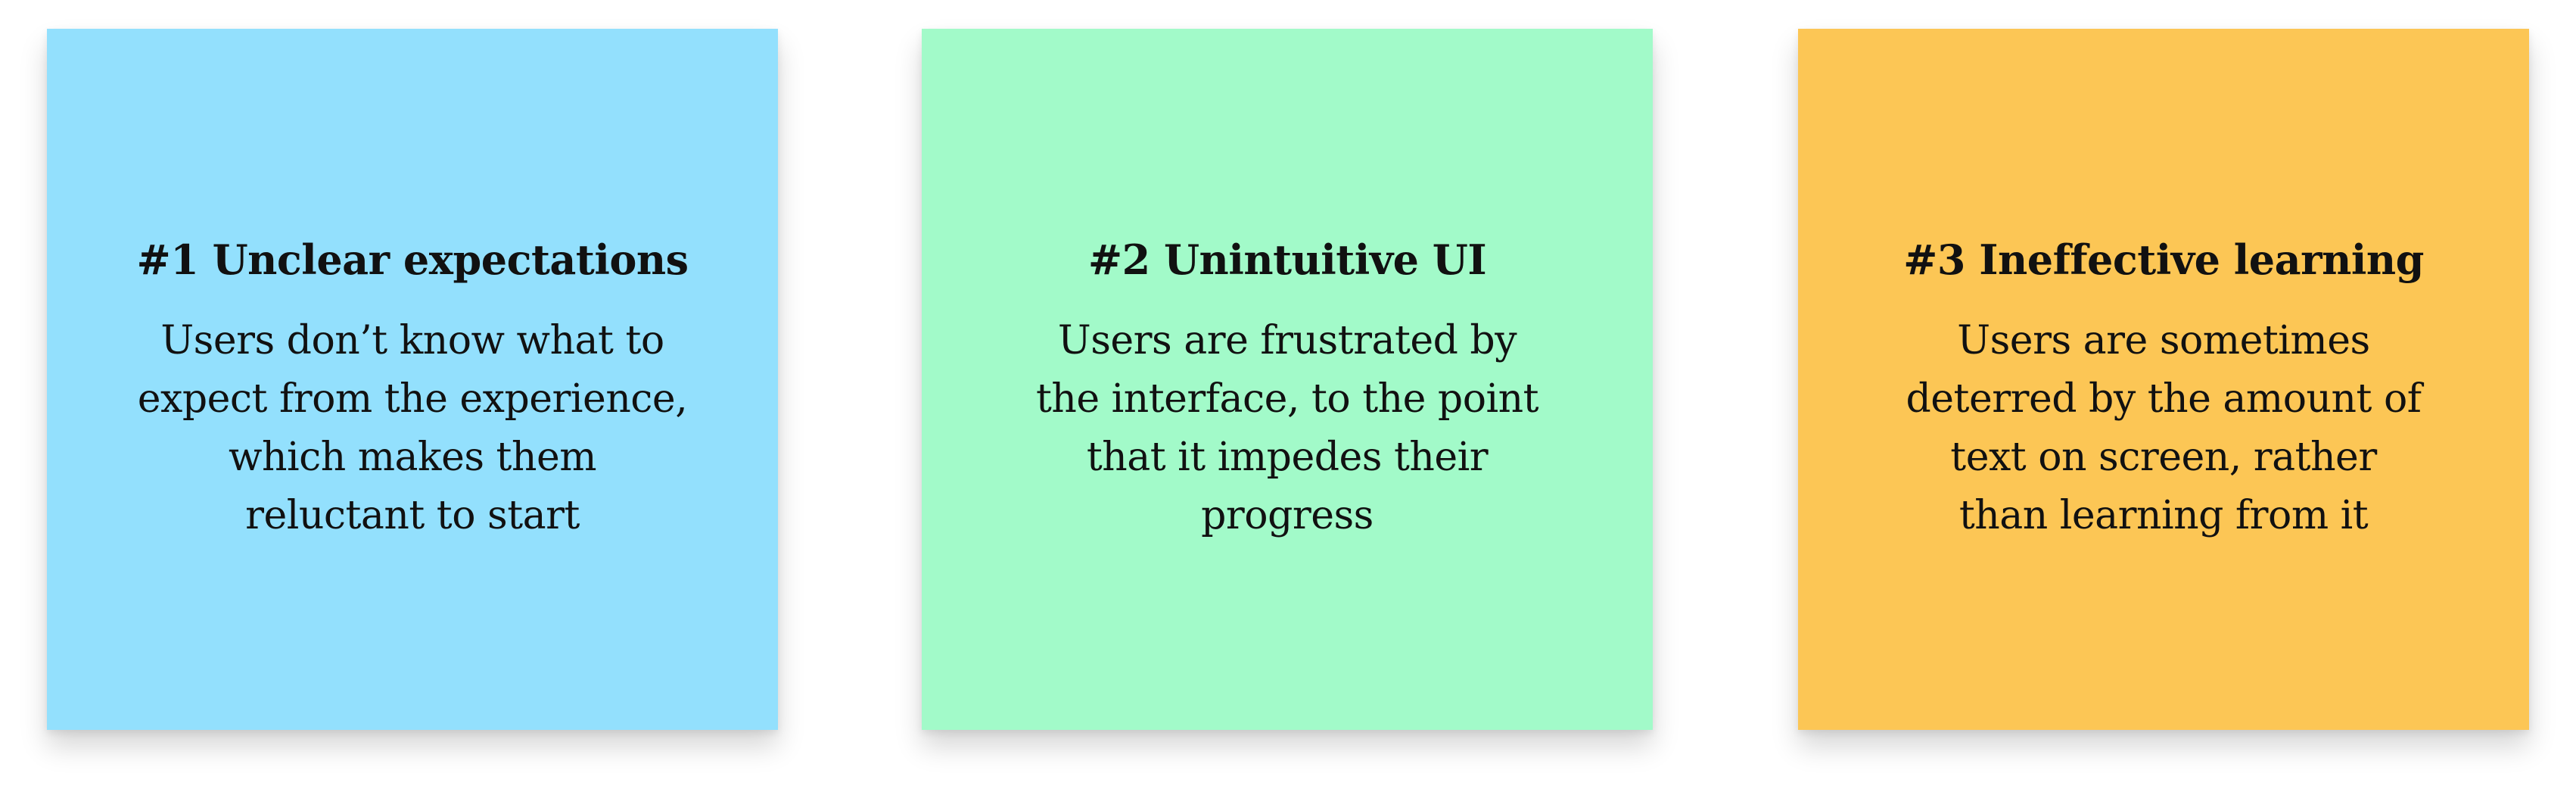 This screenshot has width=2576, height=795. What do you see at coordinates (2163, 259) in the screenshot?
I see `note-title: #3 Ineffective learning` at bounding box center [2163, 259].